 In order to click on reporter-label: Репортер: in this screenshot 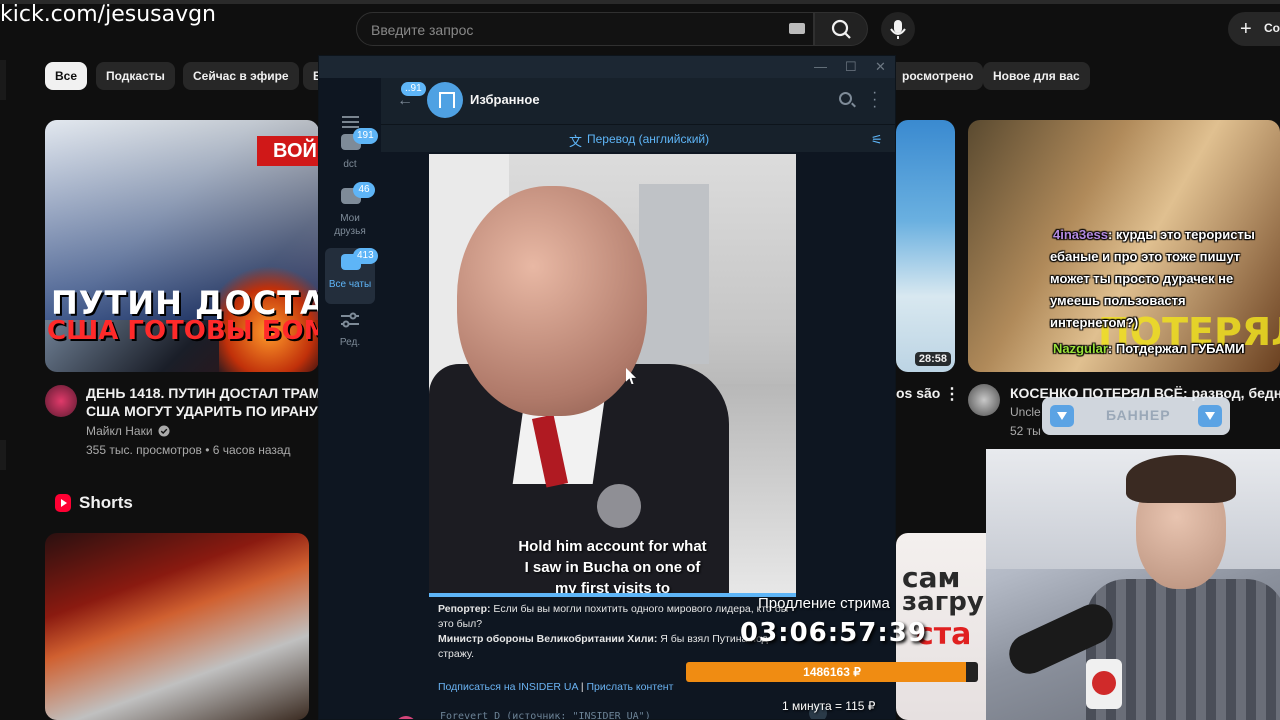, I will do `click(464, 609)`.